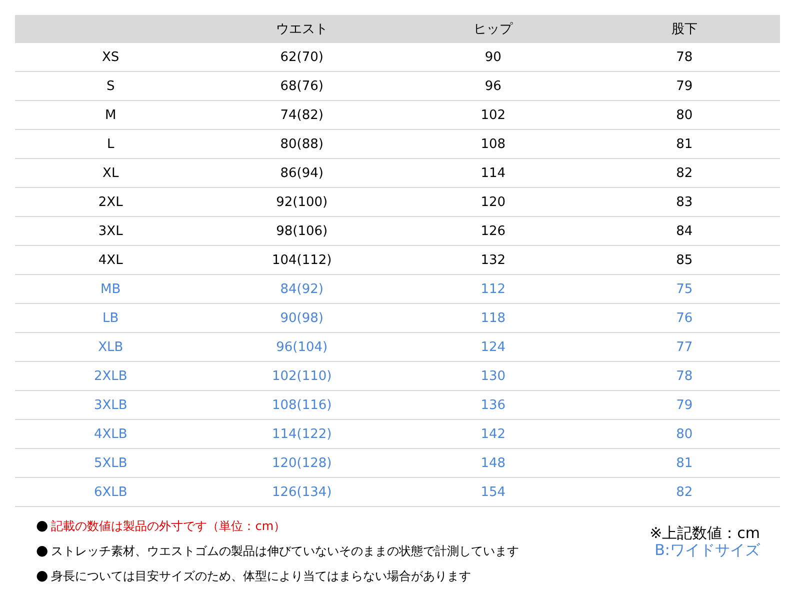  What do you see at coordinates (302, 376) in the screenshot?
I see `table-cell: 102(110)` at bounding box center [302, 376].